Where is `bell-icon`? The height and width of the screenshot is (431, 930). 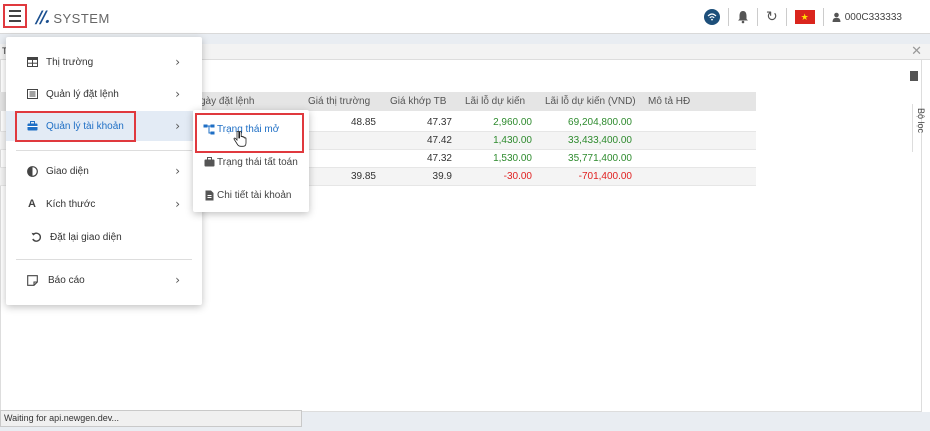
bell-icon is located at coordinates (743, 17).